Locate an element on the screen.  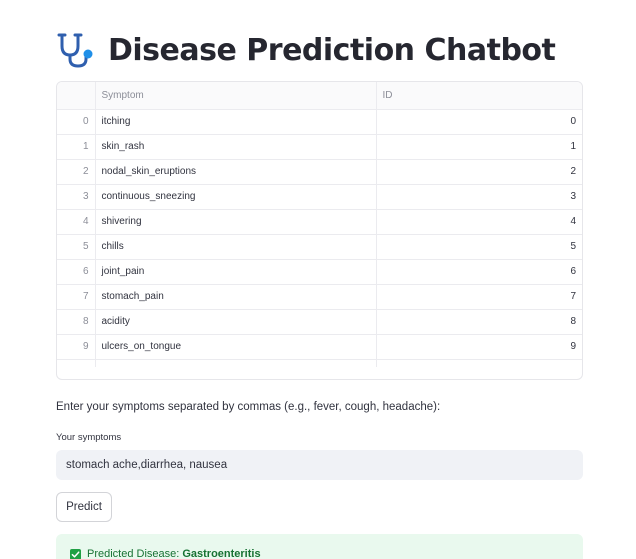
row-index: 0 is located at coordinates (76, 122).